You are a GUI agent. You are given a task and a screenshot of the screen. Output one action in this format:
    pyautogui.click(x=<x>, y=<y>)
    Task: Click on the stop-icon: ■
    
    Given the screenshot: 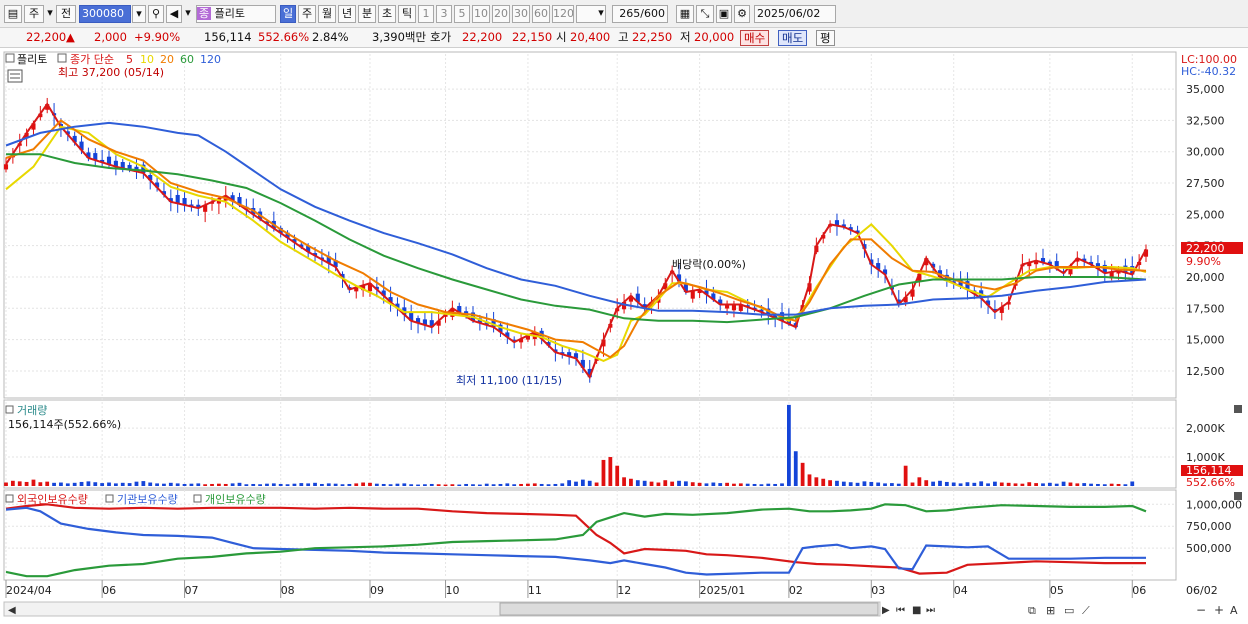 What is the action you would take?
    pyautogui.click(x=916, y=610)
    